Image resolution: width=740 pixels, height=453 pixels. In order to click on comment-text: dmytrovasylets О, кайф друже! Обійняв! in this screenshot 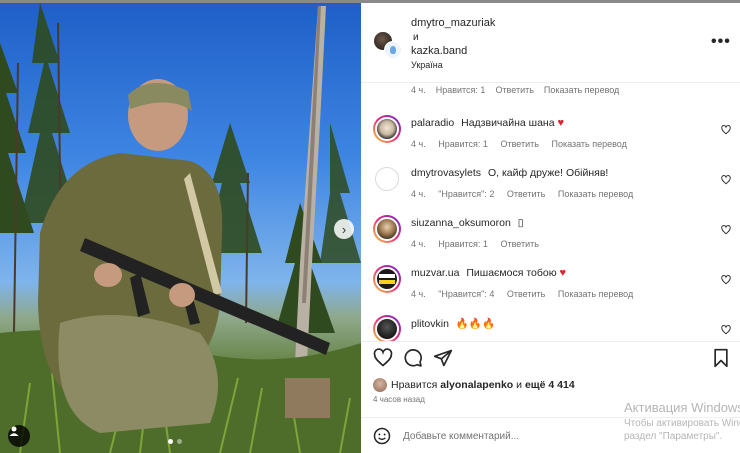, I will do `click(509, 173)`.